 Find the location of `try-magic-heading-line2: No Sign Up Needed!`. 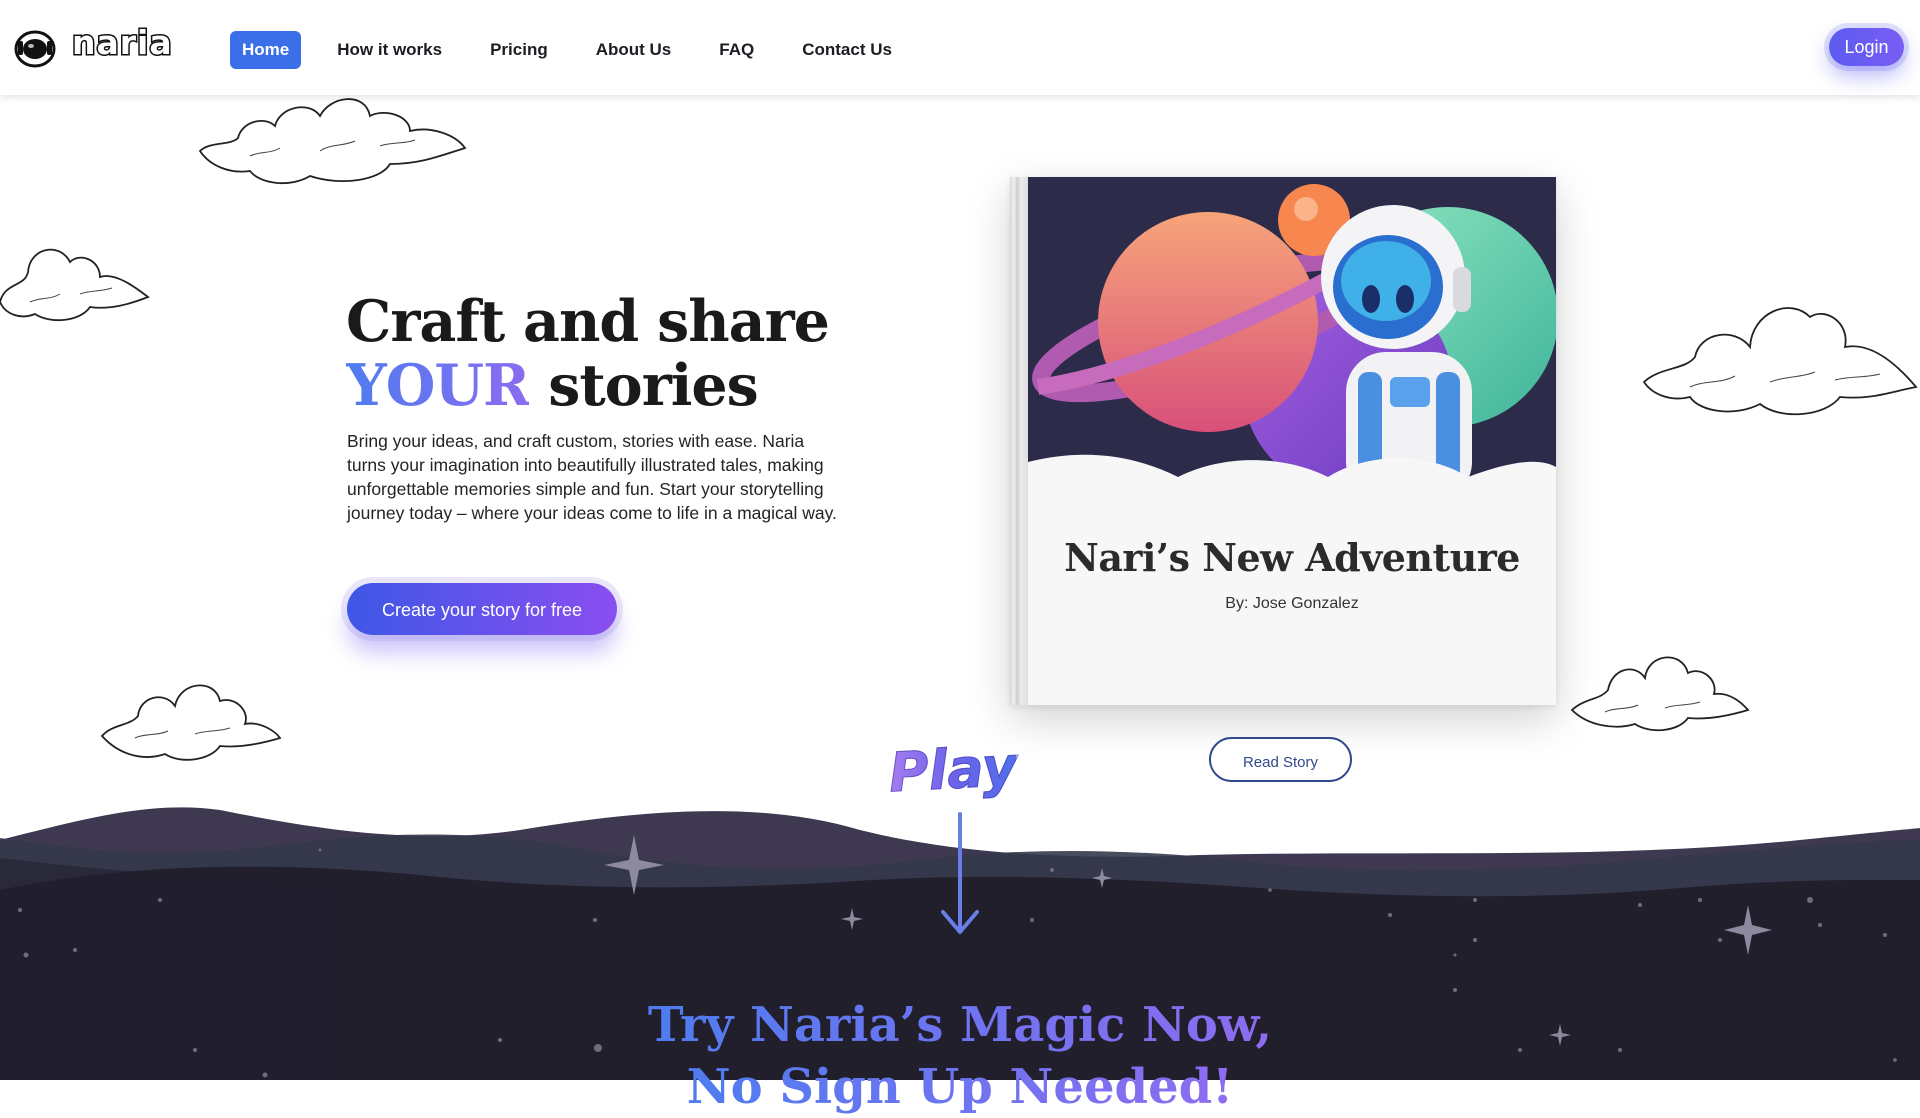

try-magic-heading-line2: No Sign Up Needed! is located at coordinates (960, 1087).